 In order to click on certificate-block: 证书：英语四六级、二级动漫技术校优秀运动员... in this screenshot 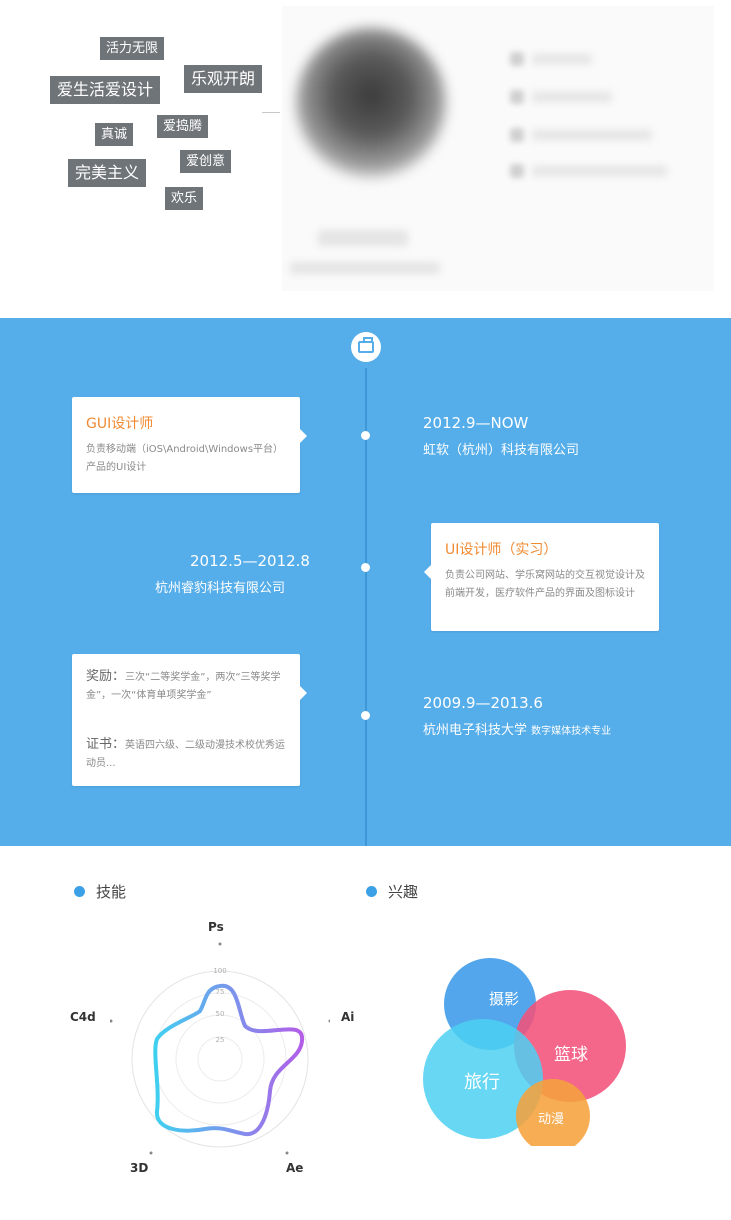, I will do `click(189, 754)`.